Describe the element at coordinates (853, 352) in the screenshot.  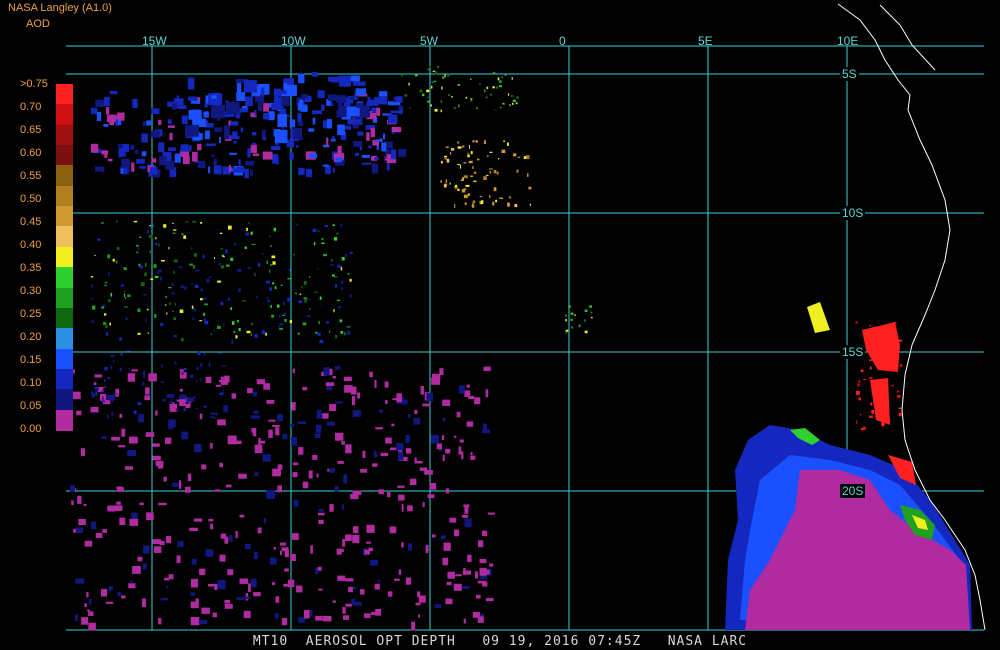
I see `latitude-label: 15S` at that location.